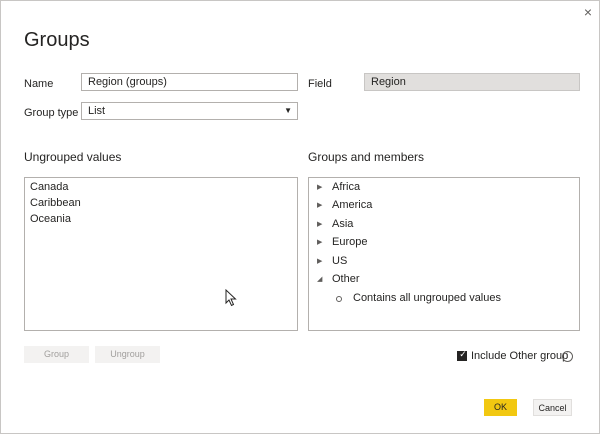  I want to click on ungroup-button: Ungroup, so click(127, 354).